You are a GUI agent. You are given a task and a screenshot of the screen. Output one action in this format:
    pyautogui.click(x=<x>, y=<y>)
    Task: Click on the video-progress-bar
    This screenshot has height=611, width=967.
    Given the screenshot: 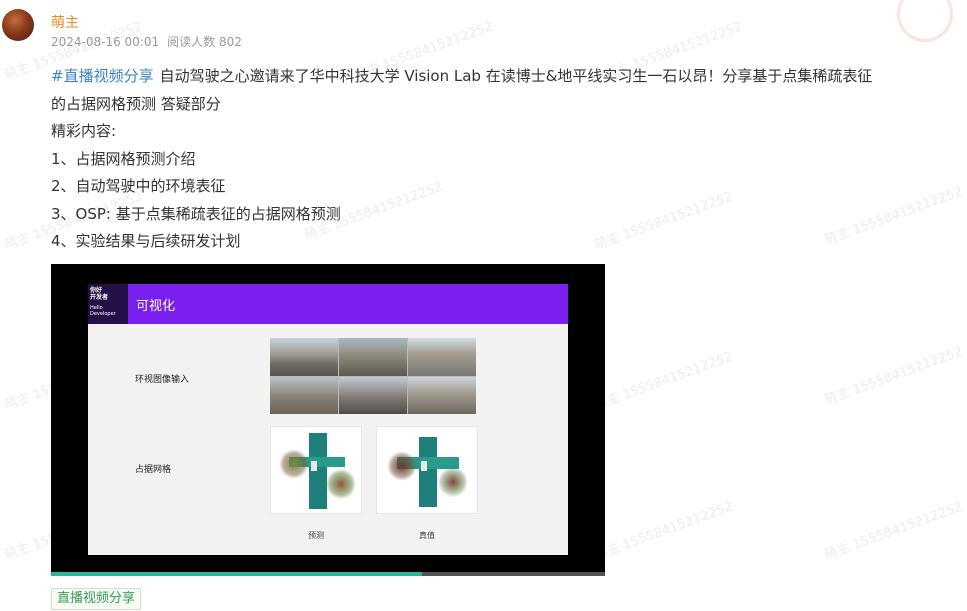 What is the action you would take?
    pyautogui.click(x=328, y=574)
    